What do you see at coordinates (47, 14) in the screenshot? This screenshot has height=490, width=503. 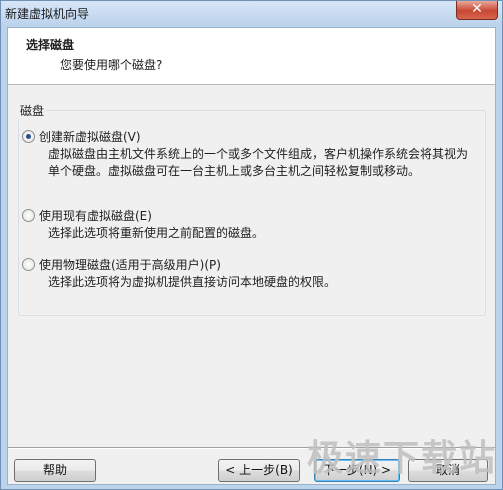 I see `window-title: 新建虚拟机向导` at bounding box center [47, 14].